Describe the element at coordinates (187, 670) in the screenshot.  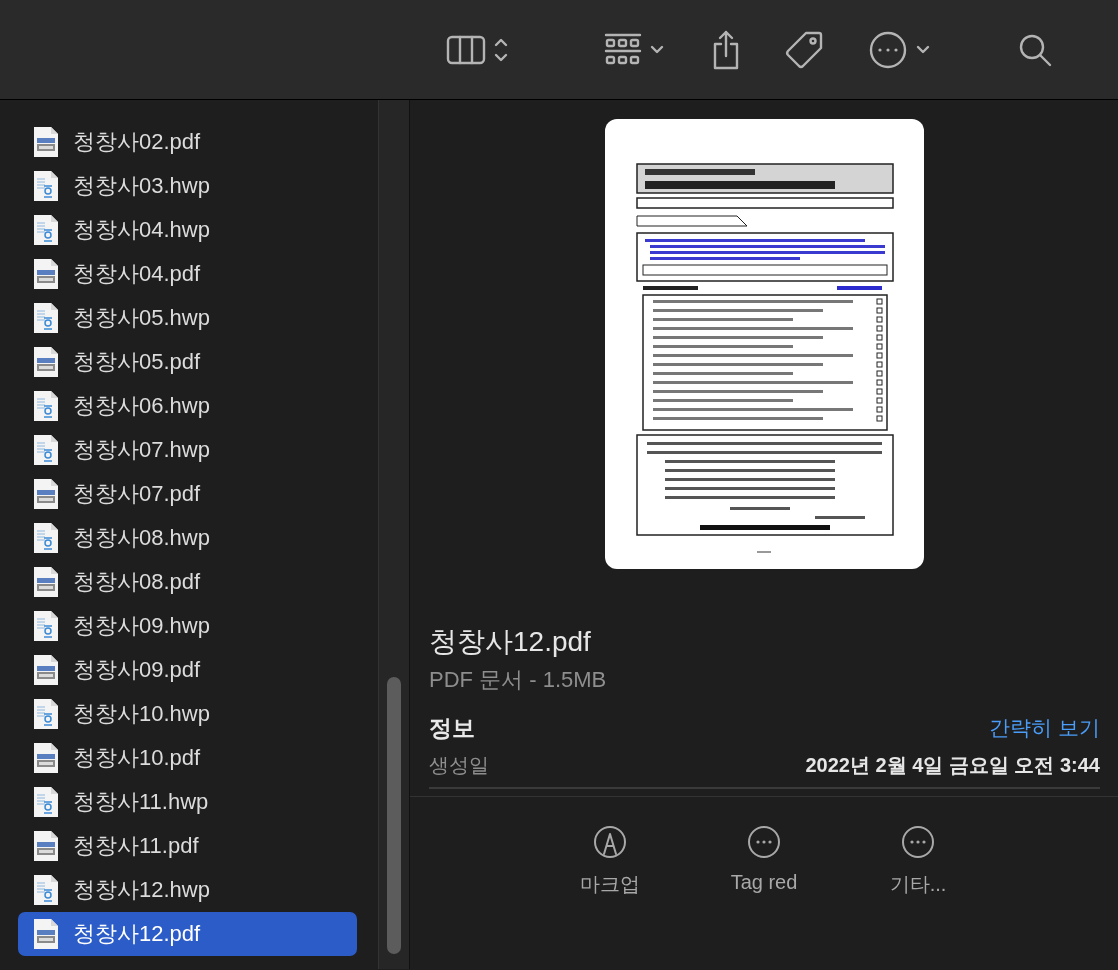
I see `file-row: 청창사09.pdf` at that location.